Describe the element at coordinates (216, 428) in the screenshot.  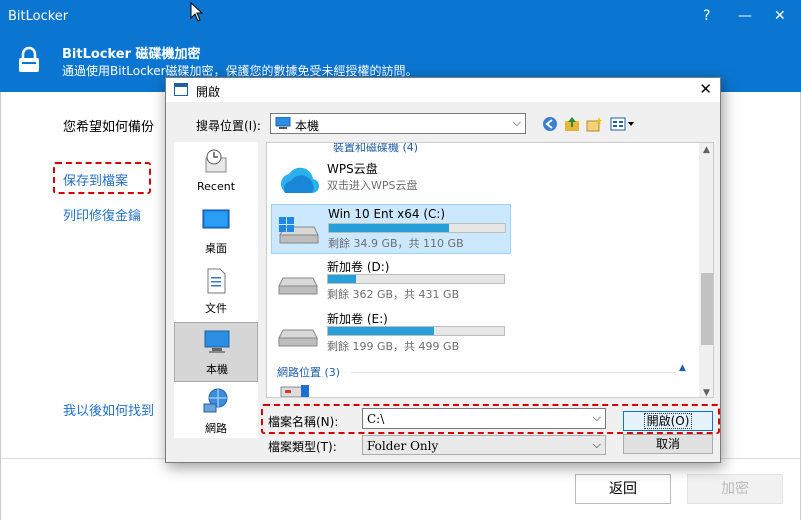
I see `place-label: 網路` at that location.